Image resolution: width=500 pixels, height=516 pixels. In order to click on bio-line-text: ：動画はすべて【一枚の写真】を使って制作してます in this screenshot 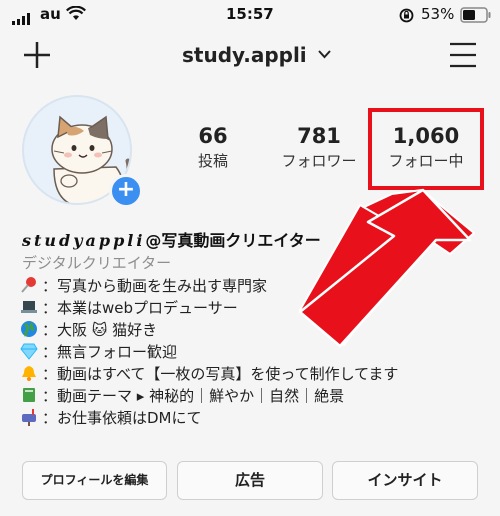, I will do `click(220, 374)`.